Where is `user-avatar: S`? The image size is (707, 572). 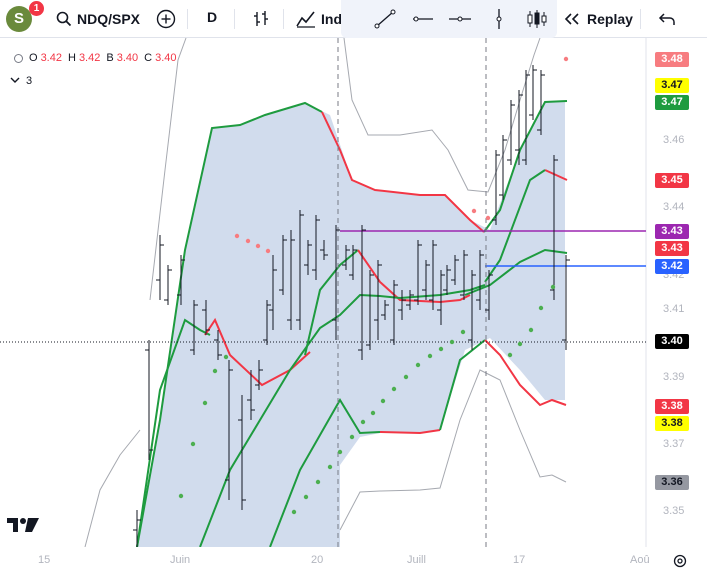
user-avatar: S is located at coordinates (19, 19).